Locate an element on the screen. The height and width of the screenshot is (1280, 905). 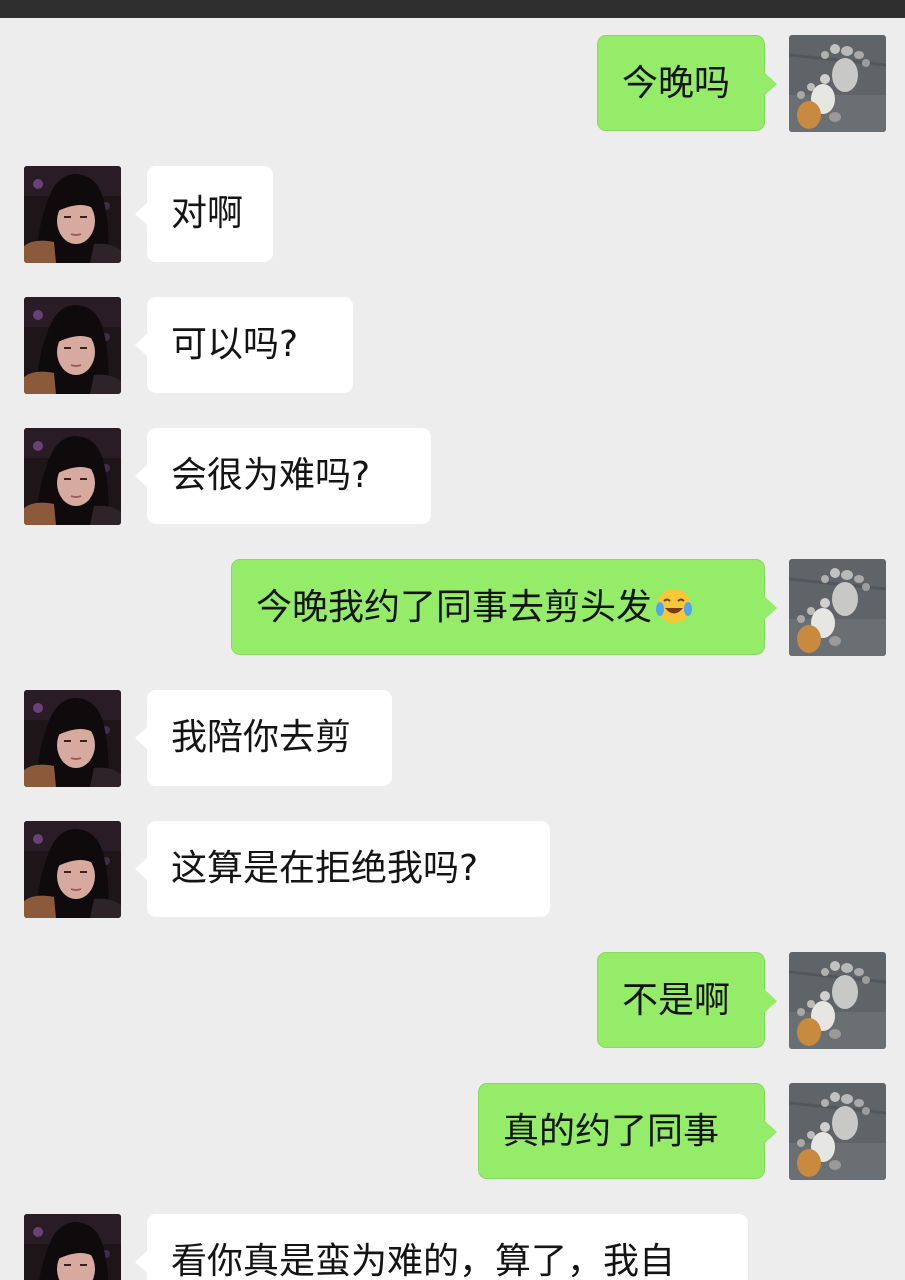
incoming-message-bubble: 对啊 is located at coordinates (204, 214).